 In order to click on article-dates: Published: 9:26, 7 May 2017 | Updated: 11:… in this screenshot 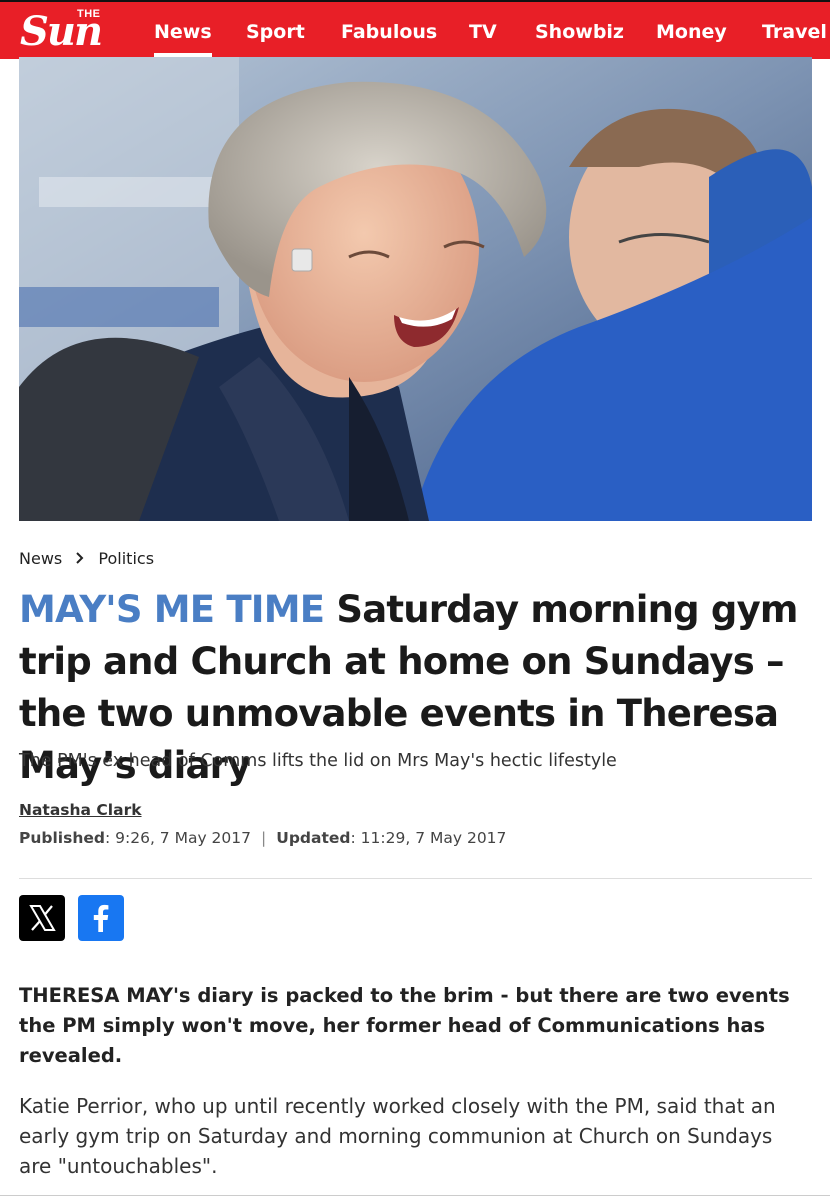, I will do `click(263, 838)`.